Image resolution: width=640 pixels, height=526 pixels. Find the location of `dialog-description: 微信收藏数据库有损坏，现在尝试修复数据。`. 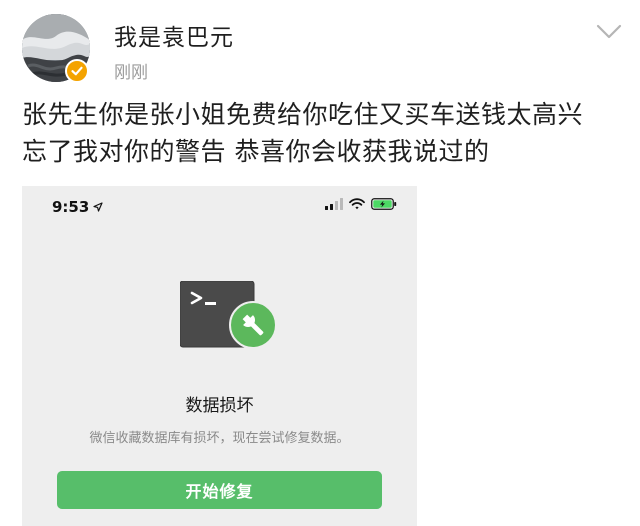

dialog-description: 微信收藏数据库有损坏，现在尝试修复数据。 is located at coordinates (219, 438).